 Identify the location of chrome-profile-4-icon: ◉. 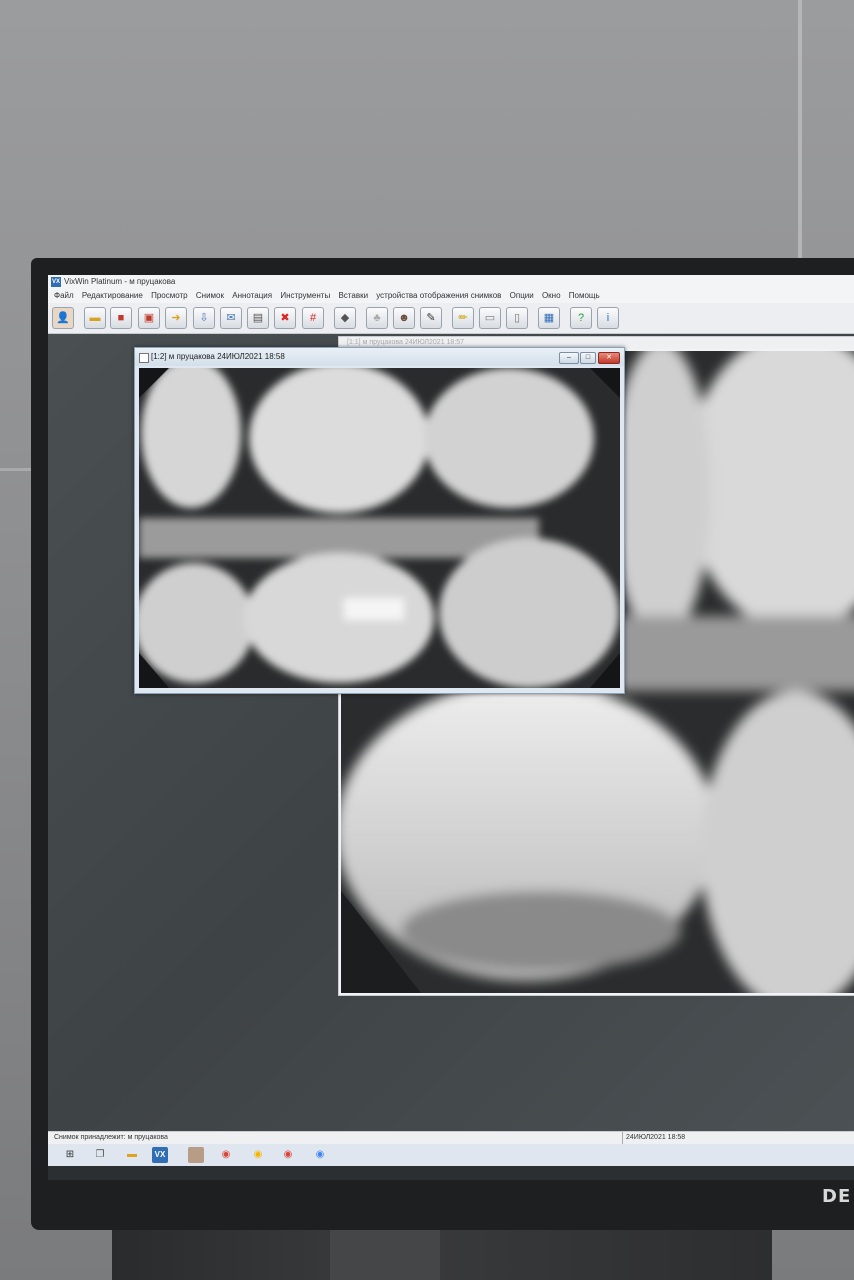
(320, 1155).